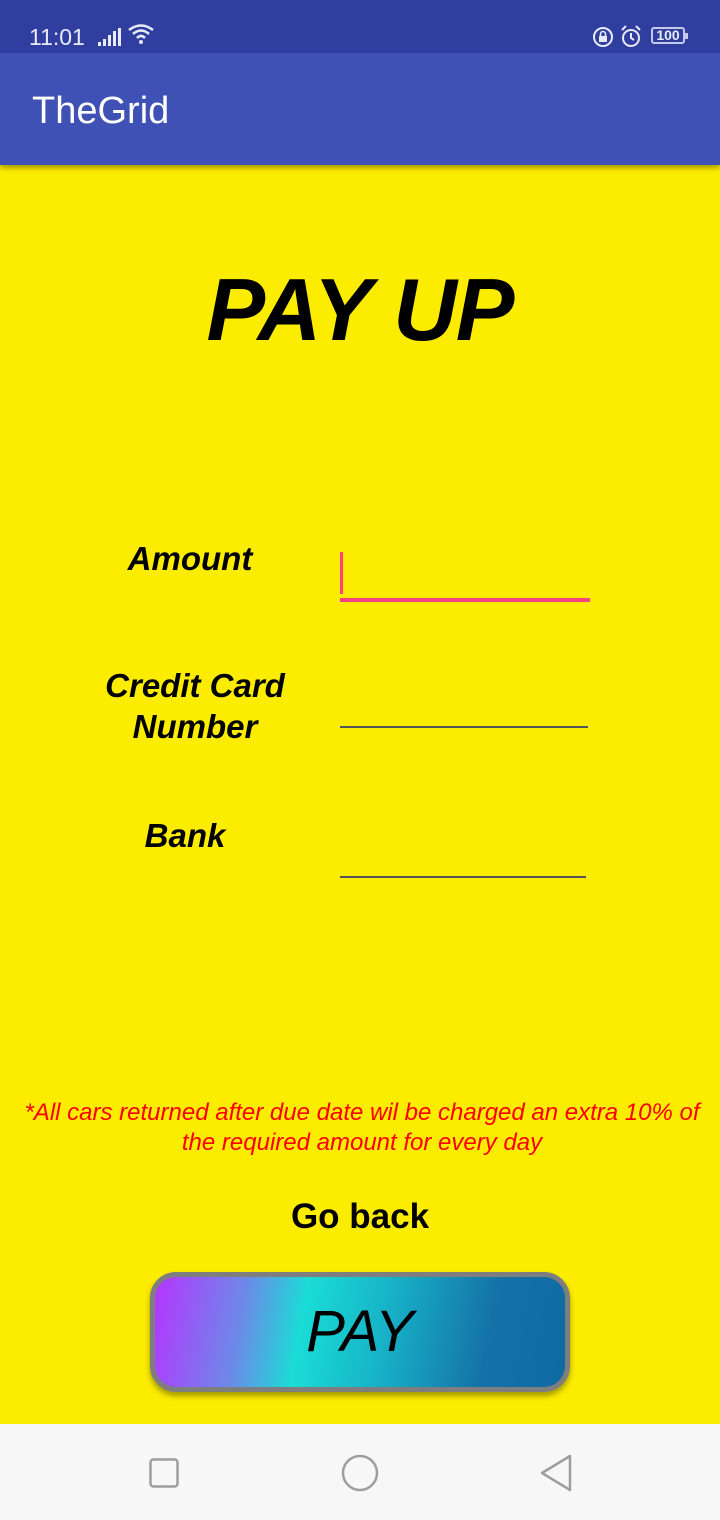 Image resolution: width=720 pixels, height=1520 pixels. I want to click on battery-icon: 100, so click(669, 35).